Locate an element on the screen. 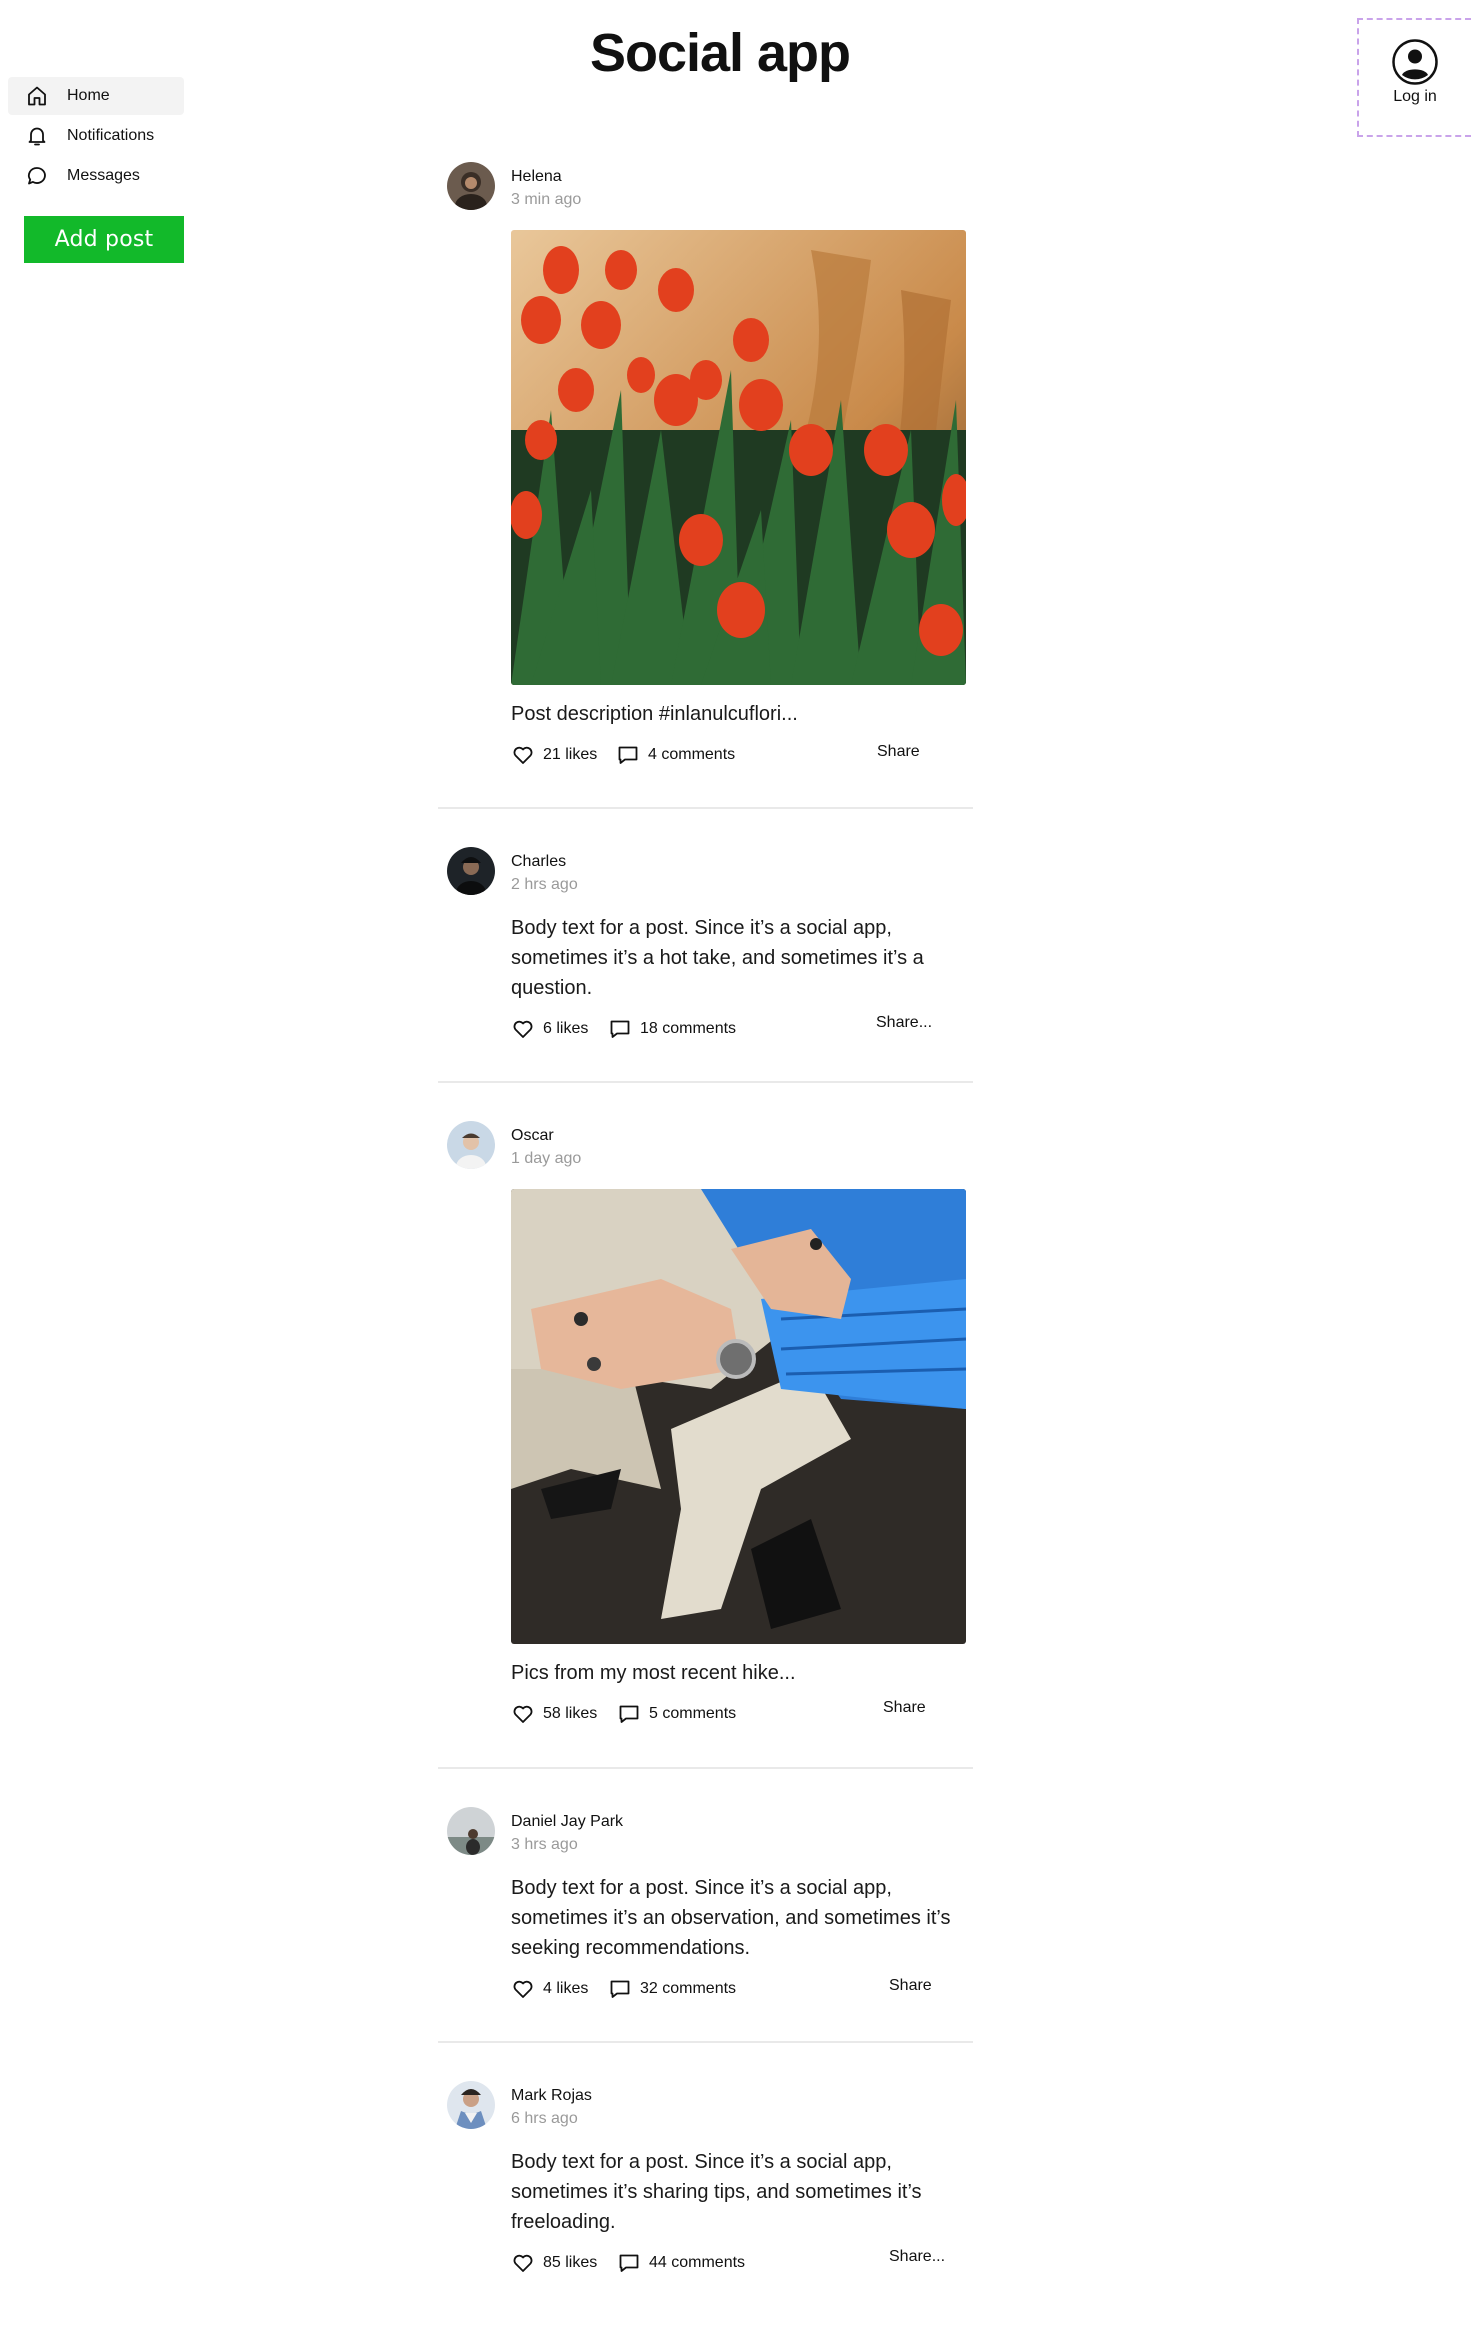 This screenshot has height=2337, width=1480. comment-count: 5 comments is located at coordinates (693, 1713).